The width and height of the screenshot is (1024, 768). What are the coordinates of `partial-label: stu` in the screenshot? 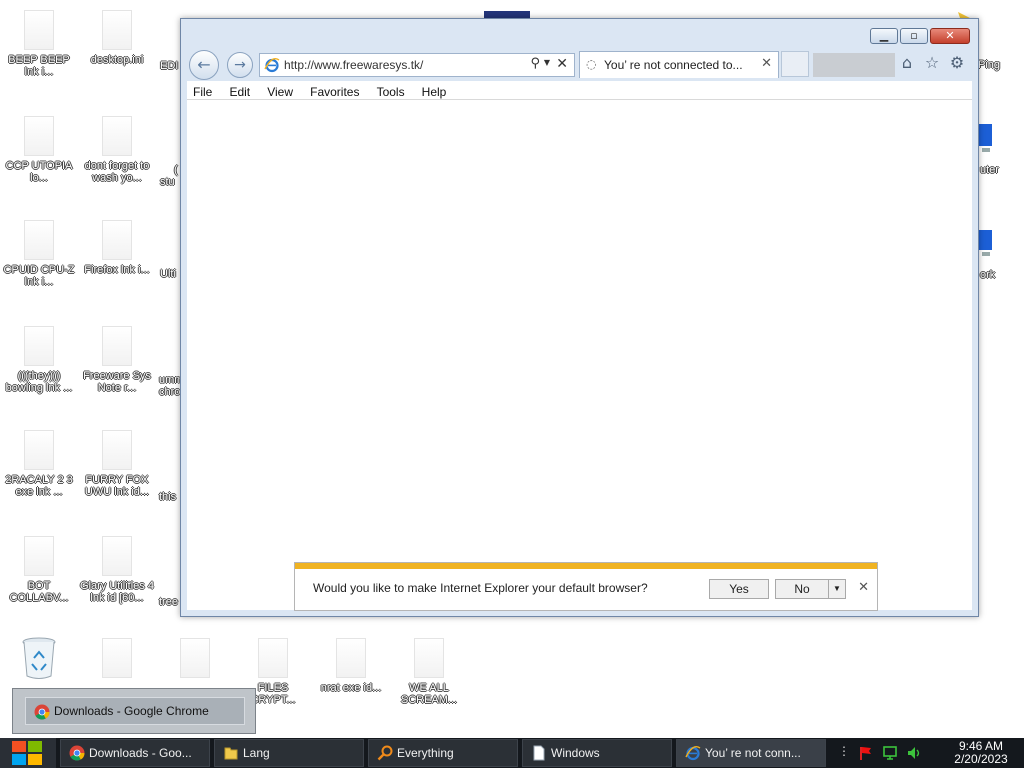 It's located at (167, 182).